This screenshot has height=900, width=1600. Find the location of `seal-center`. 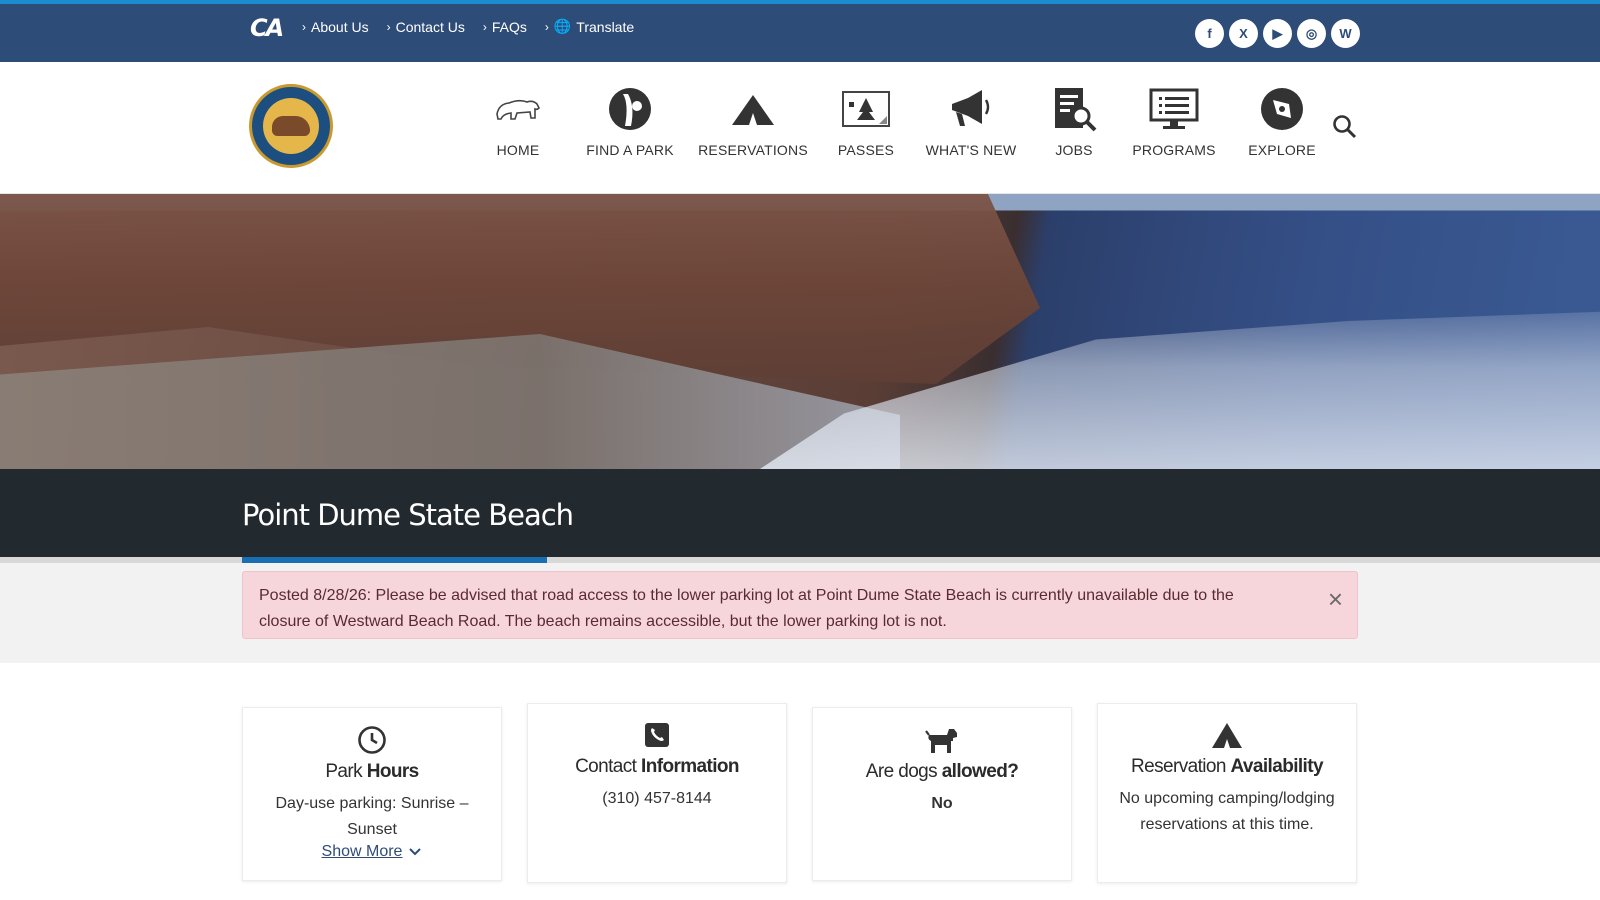

seal-center is located at coordinates (291, 126).